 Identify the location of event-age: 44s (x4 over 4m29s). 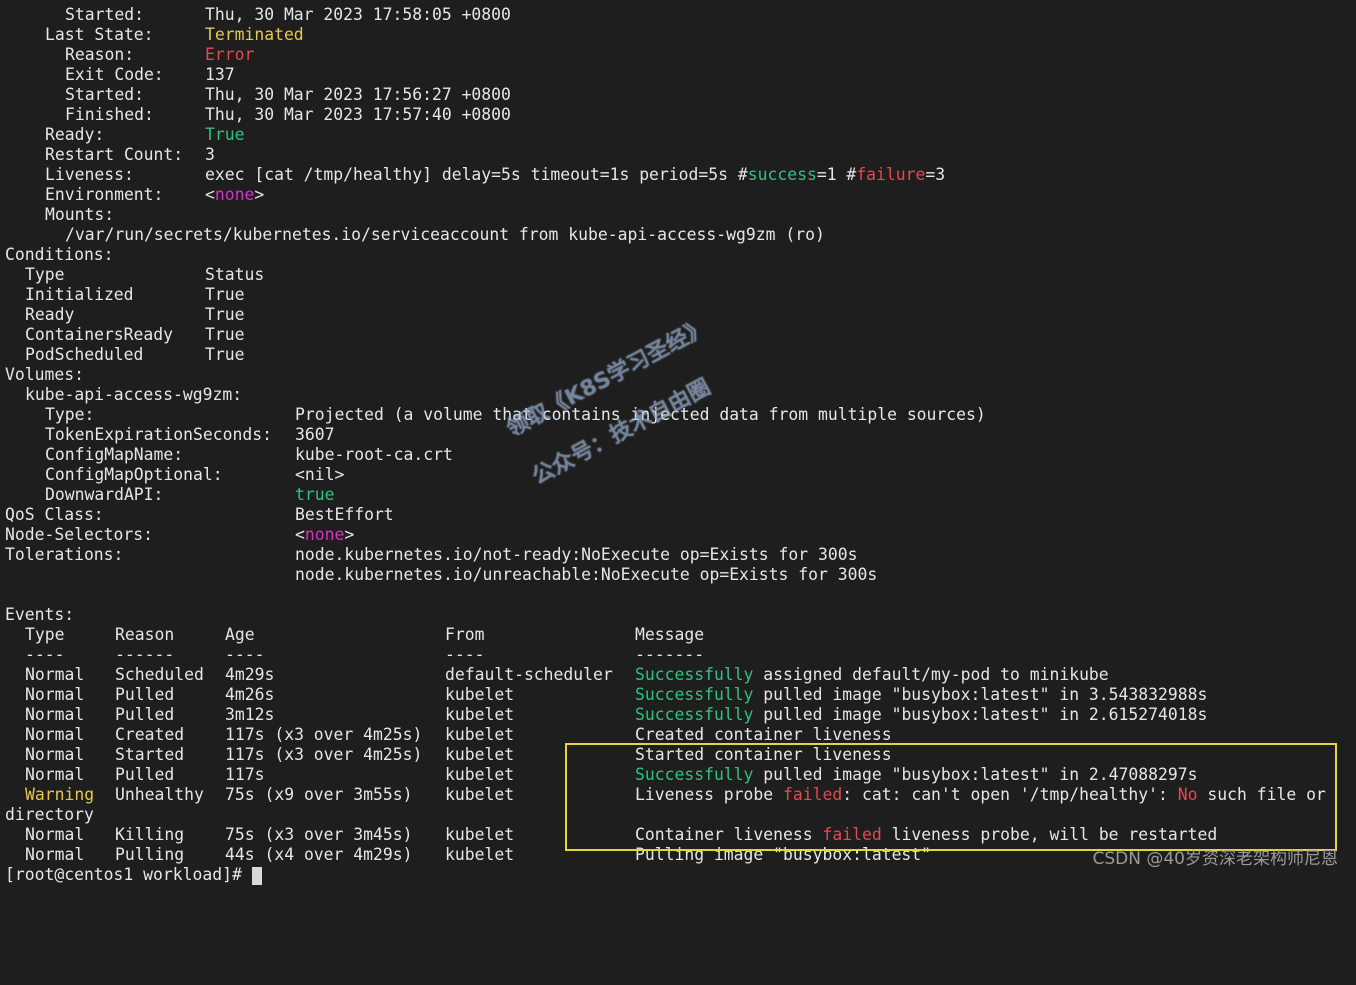
(319, 854).